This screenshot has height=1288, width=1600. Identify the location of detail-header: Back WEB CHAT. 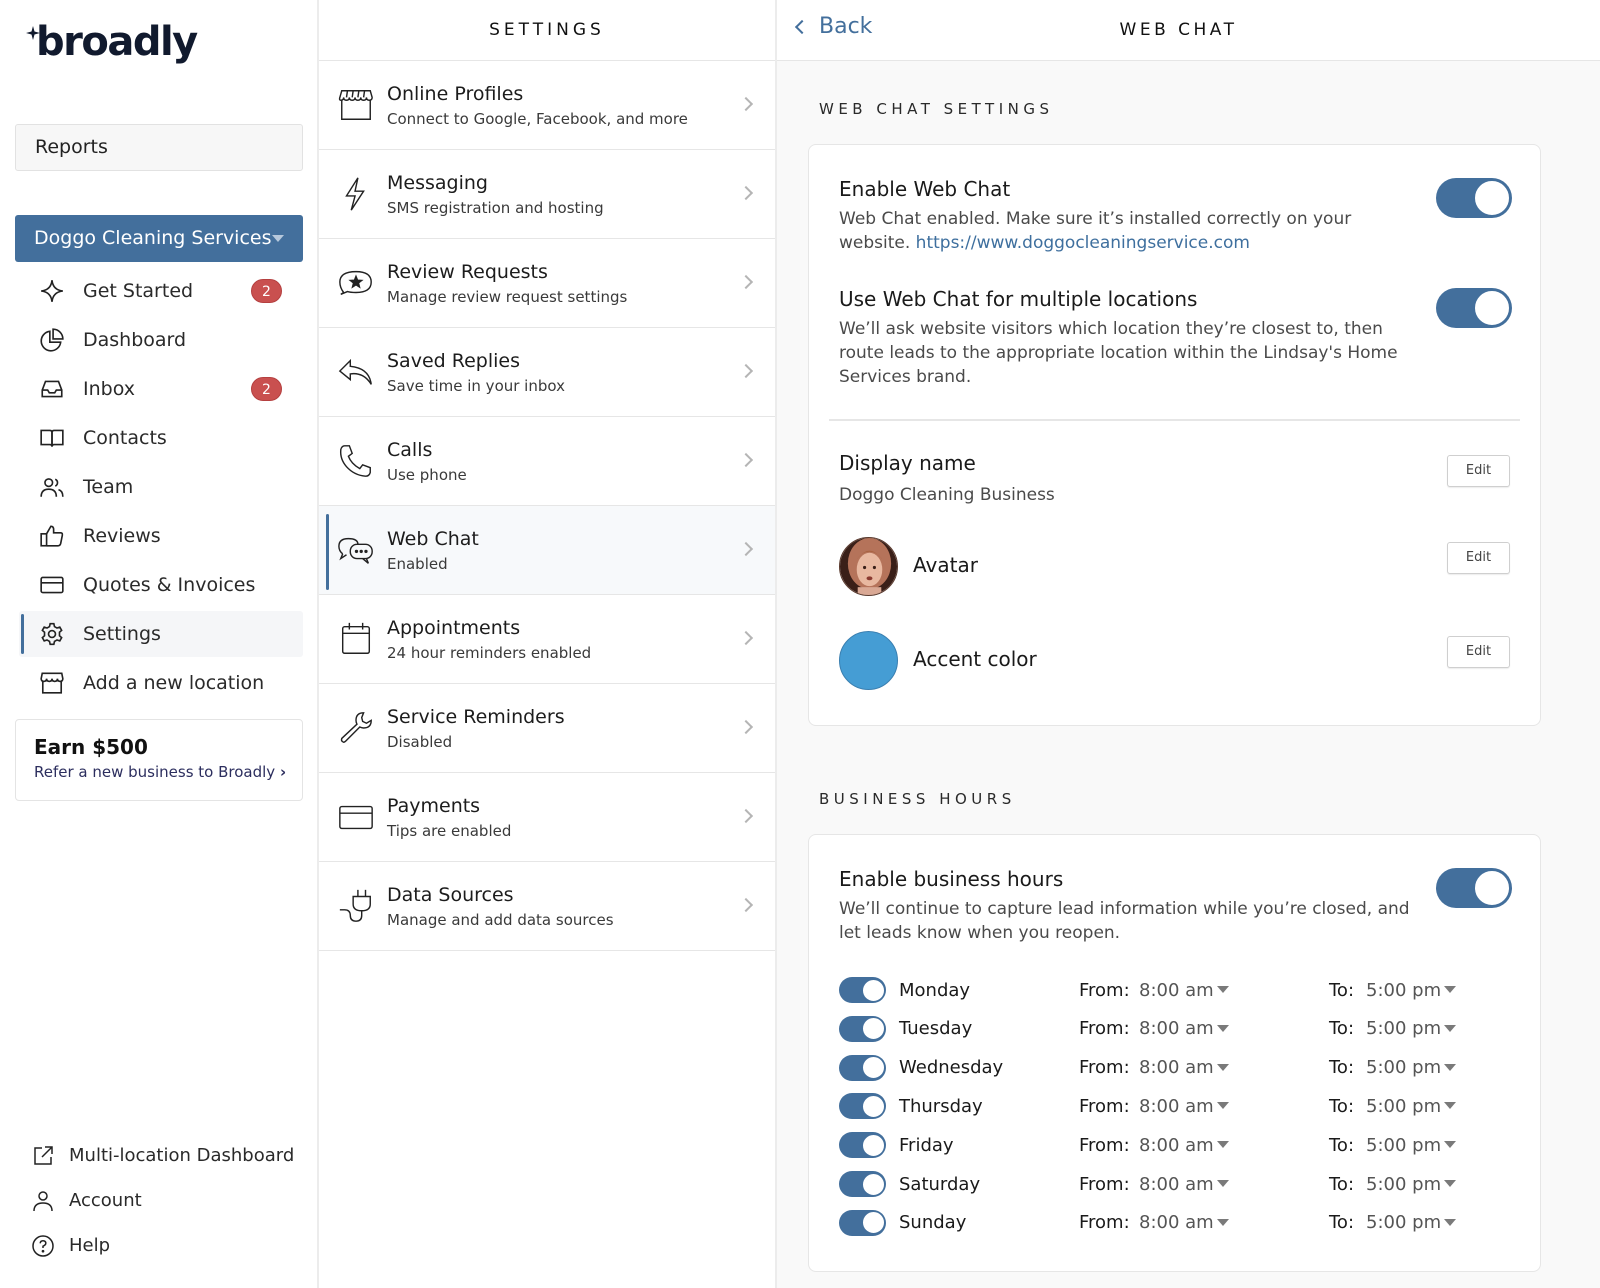
(1188, 30).